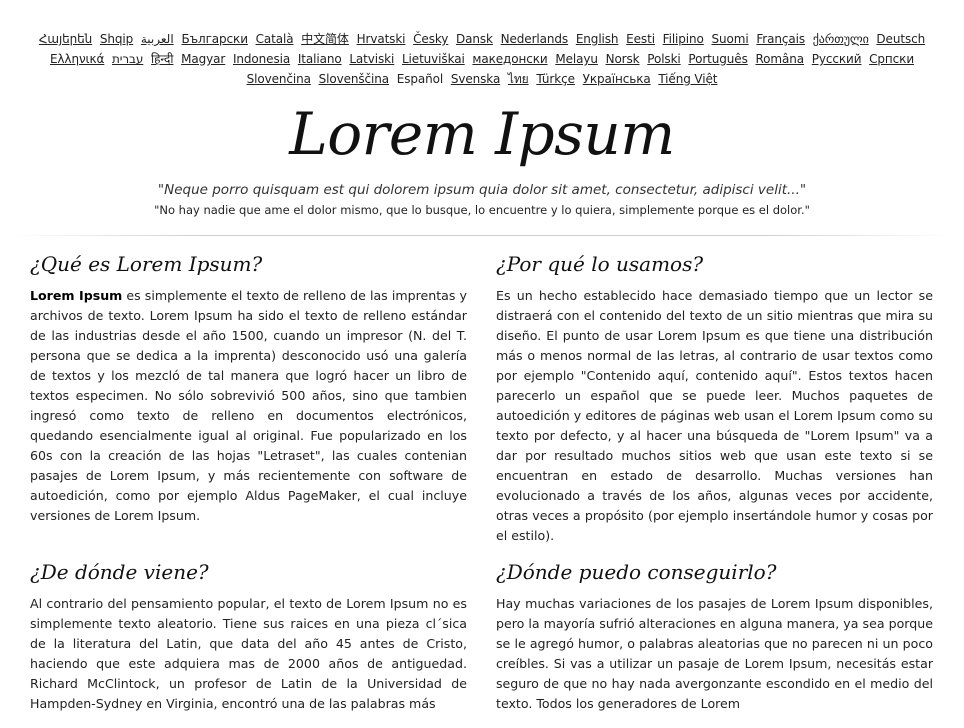  I want to click on language-link: العربية, so click(157, 39).